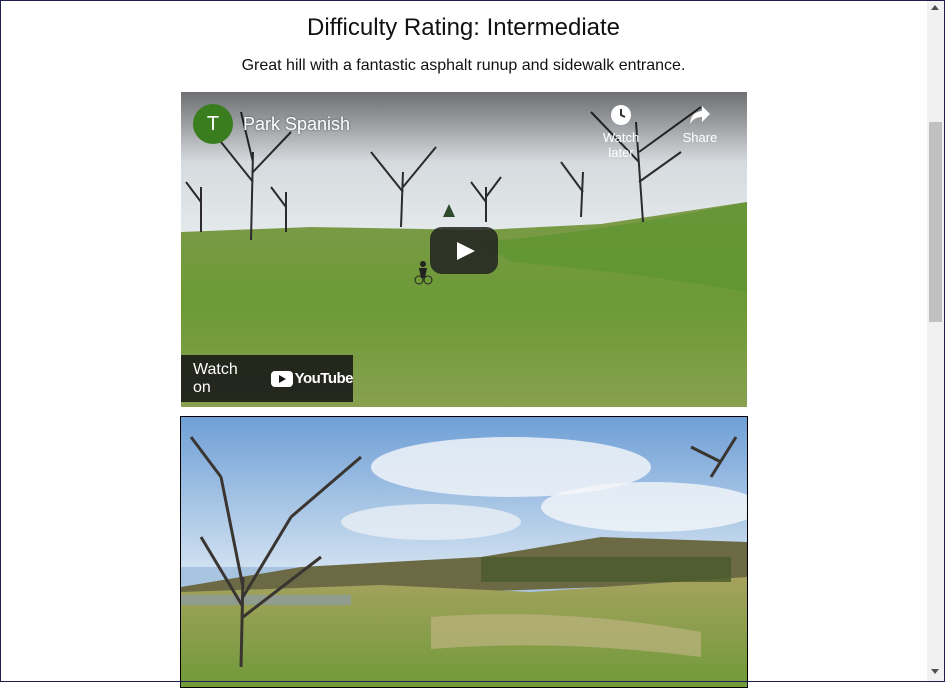 Image resolution: width=945 pixels, height=688 pixels. What do you see at coordinates (935, 671) in the screenshot?
I see `scroll-down-arrow-icon` at bounding box center [935, 671].